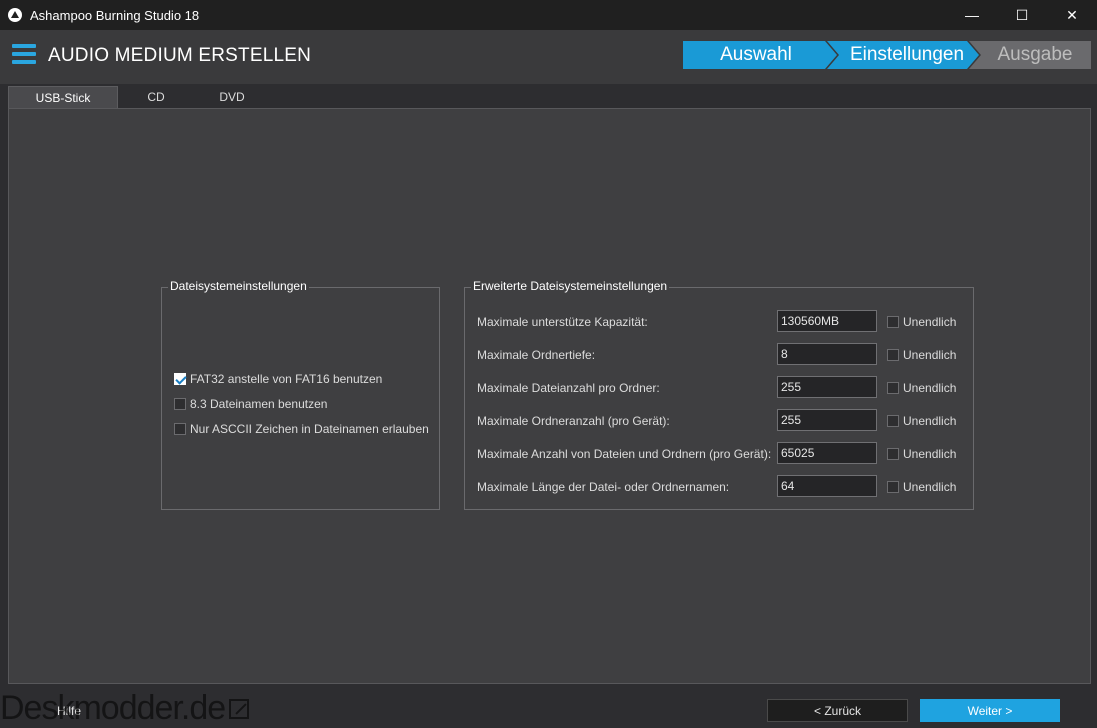  I want to click on name-length-unlimited: Unendlich, so click(921, 487).